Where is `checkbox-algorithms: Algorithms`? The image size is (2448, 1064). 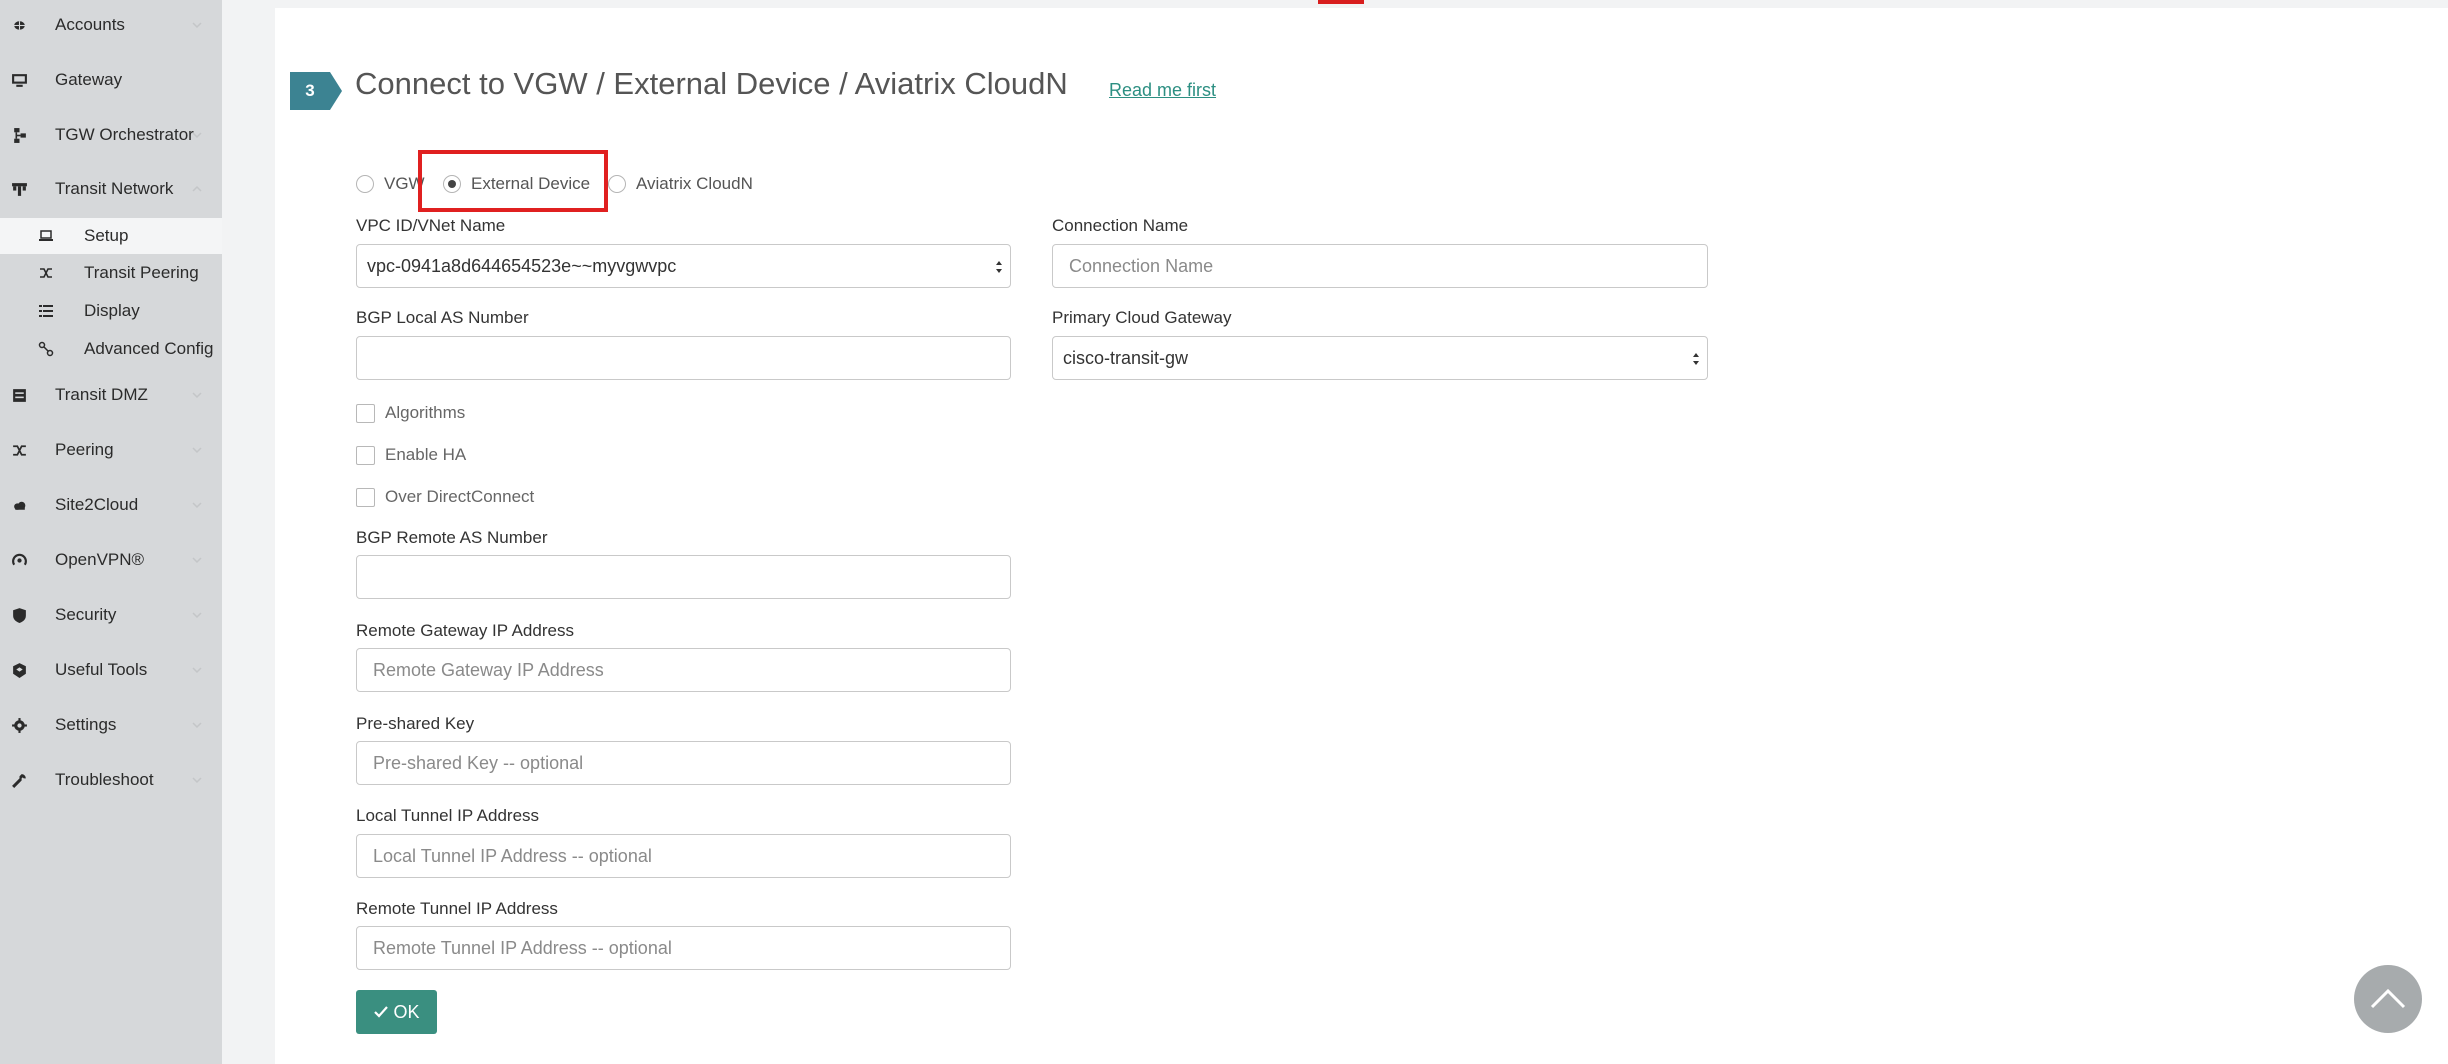
checkbox-algorithms: Algorithms is located at coordinates (410, 413).